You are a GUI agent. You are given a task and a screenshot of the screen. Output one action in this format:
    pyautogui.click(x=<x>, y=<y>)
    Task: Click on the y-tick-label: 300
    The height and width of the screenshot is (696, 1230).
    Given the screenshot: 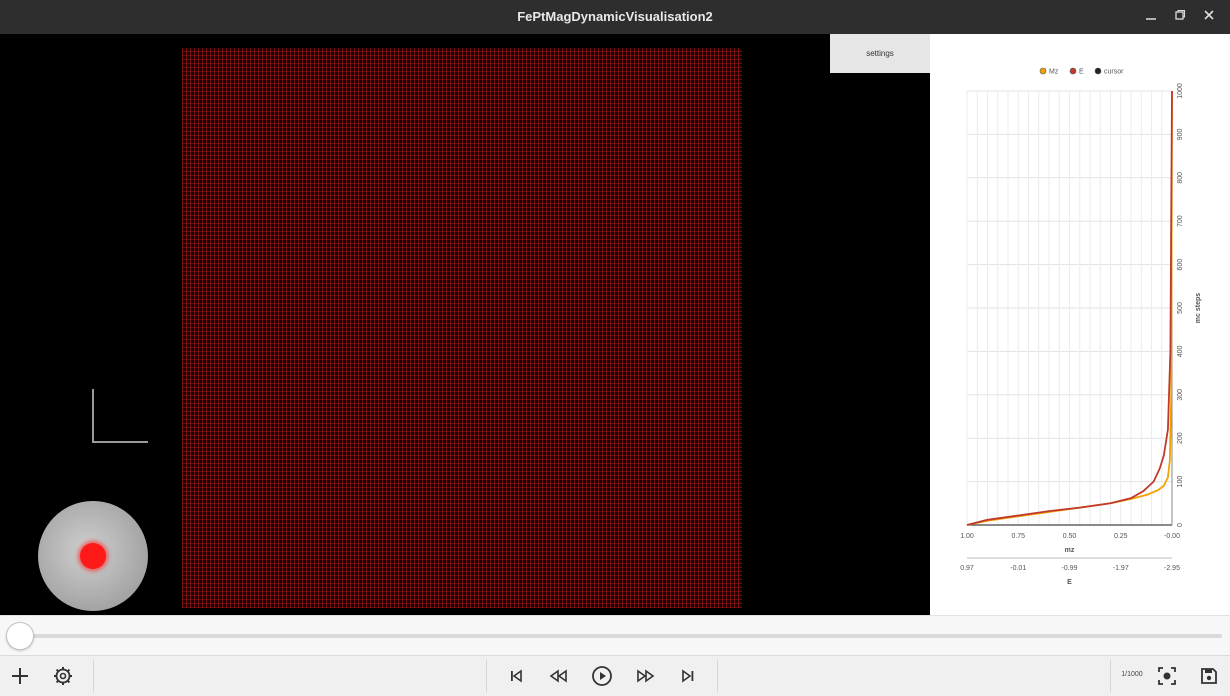 What is the action you would take?
    pyautogui.click(x=1180, y=395)
    